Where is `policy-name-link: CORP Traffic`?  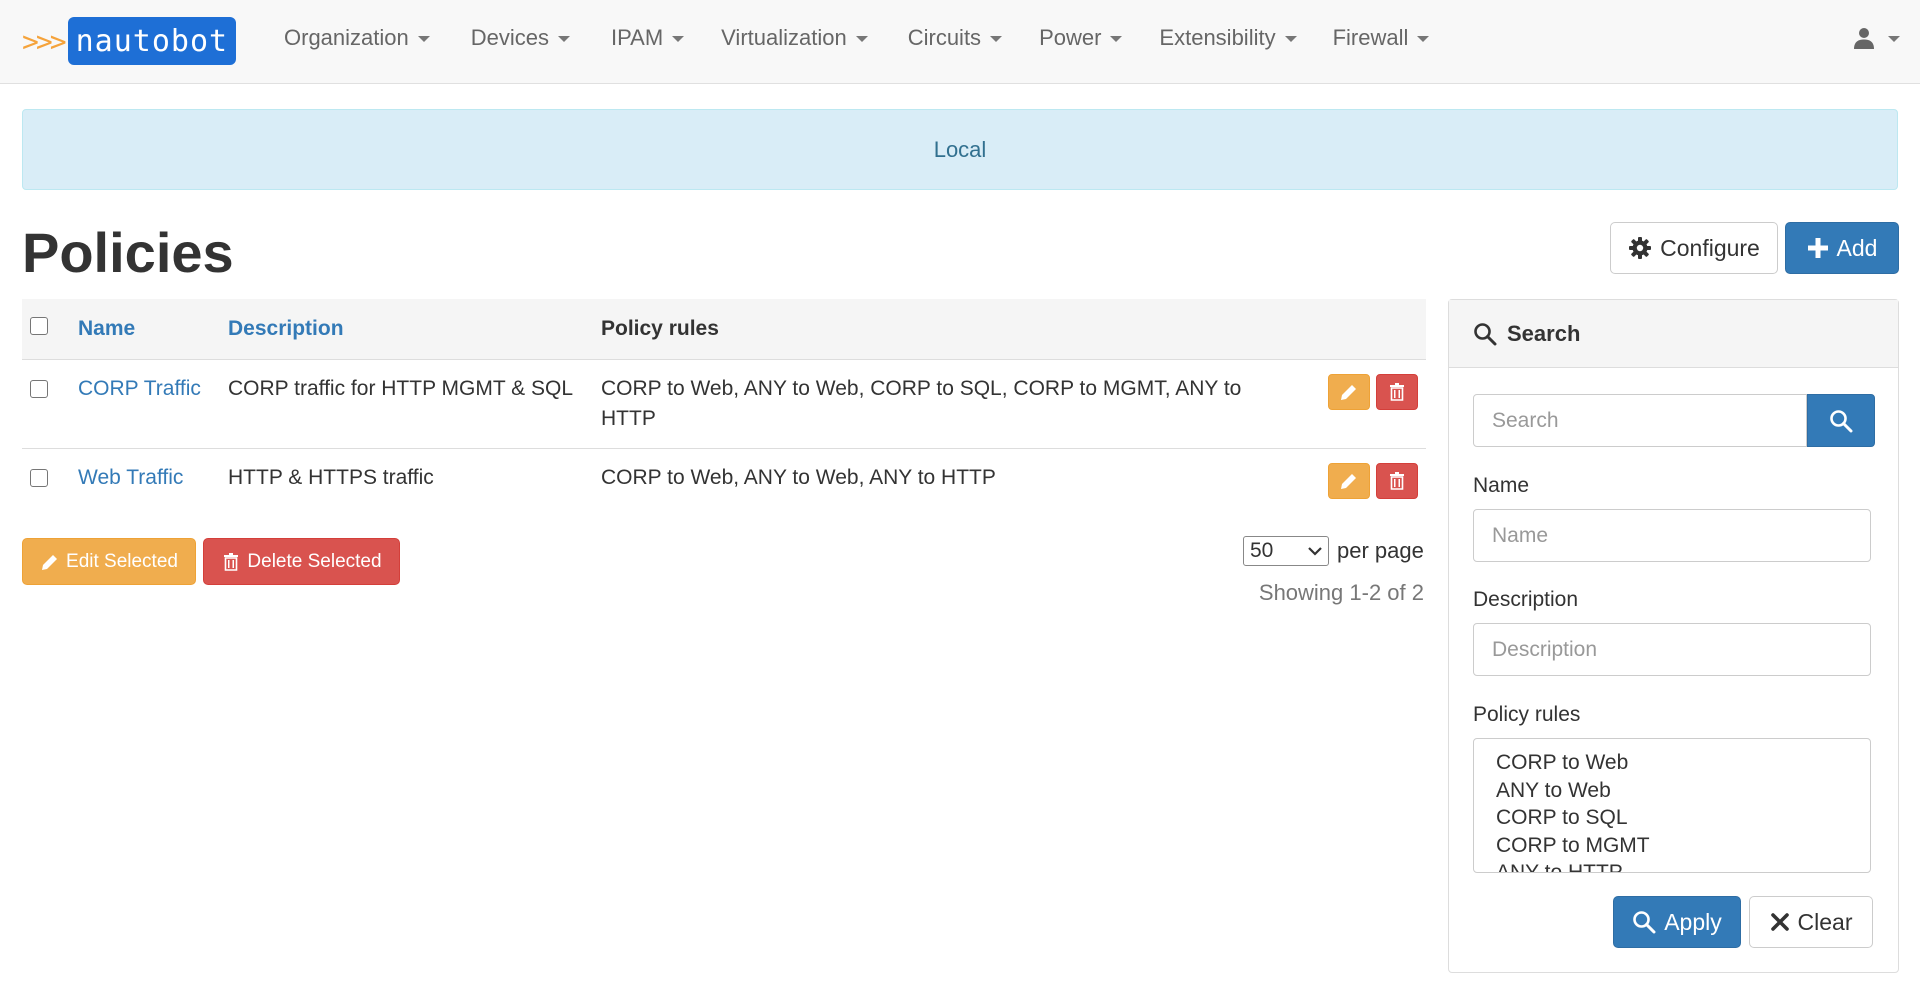
policy-name-link: CORP Traffic is located at coordinates (139, 388).